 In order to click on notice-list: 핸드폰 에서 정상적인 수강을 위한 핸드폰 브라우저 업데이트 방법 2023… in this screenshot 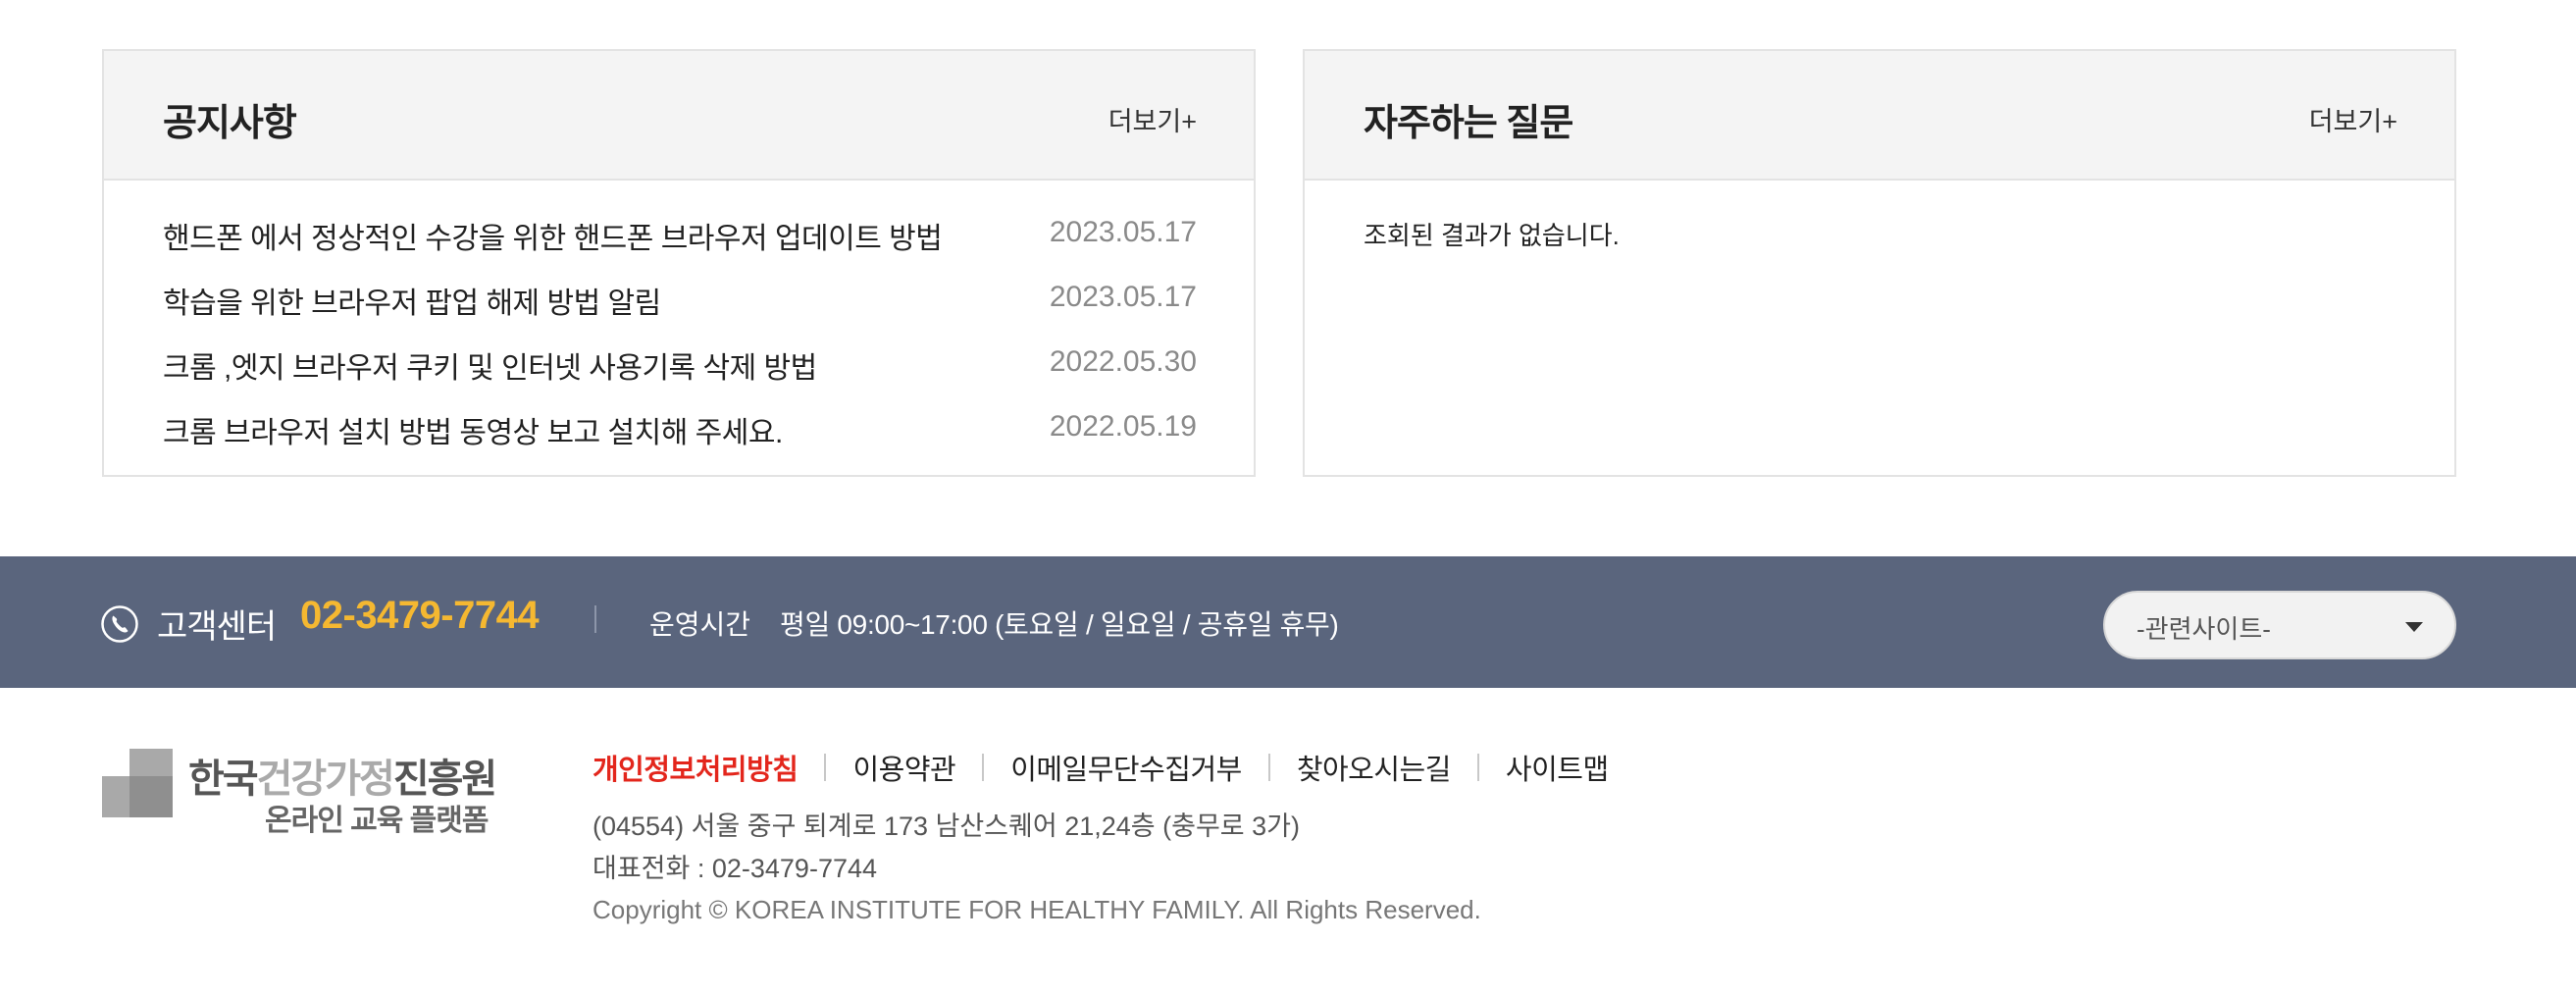, I will do `click(679, 327)`.